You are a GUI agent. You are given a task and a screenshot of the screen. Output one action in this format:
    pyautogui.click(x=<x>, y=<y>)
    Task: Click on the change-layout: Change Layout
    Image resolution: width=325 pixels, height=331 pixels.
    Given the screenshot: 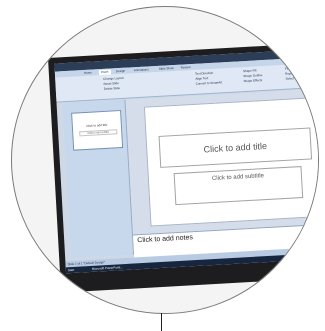 What is the action you would take?
    pyautogui.click(x=113, y=78)
    